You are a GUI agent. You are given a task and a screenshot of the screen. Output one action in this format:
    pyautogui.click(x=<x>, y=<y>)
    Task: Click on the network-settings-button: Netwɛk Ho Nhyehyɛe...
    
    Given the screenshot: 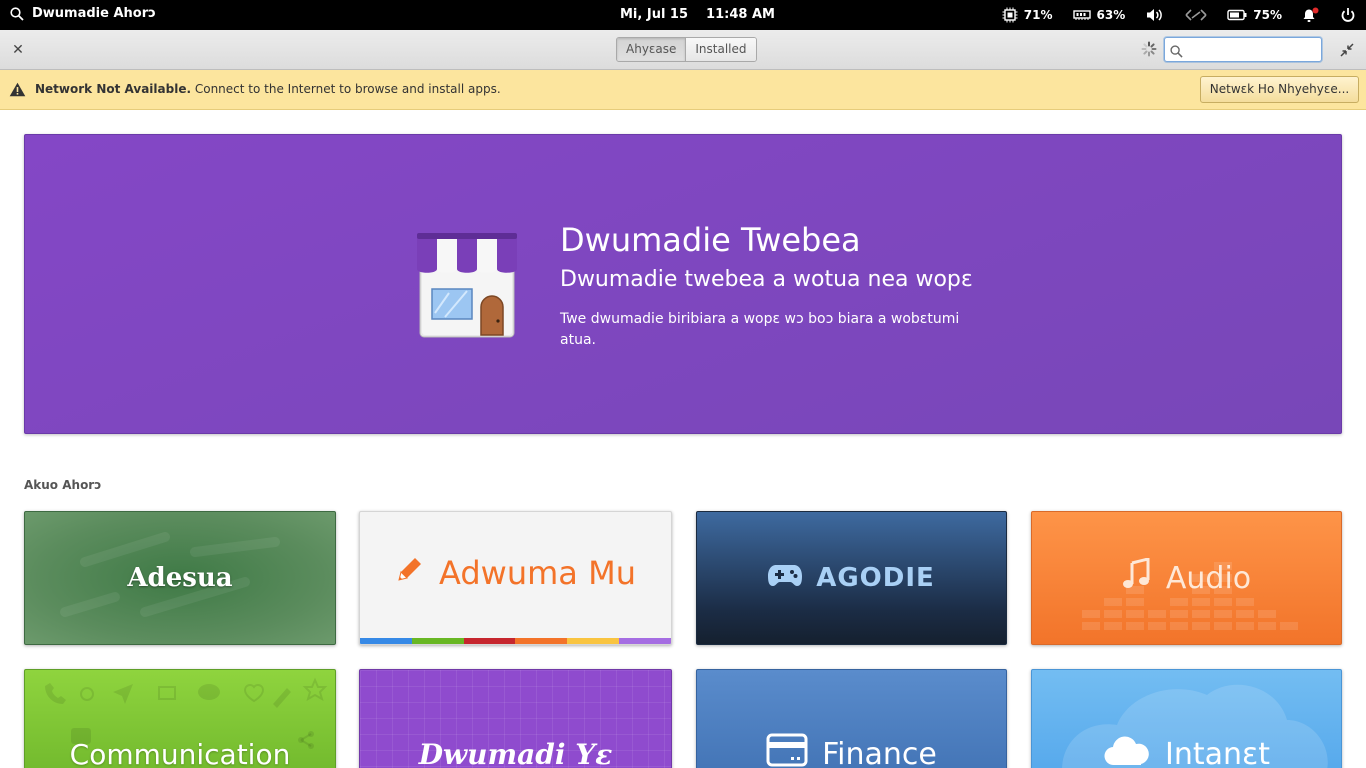 What is the action you would take?
    pyautogui.click(x=1279, y=89)
    